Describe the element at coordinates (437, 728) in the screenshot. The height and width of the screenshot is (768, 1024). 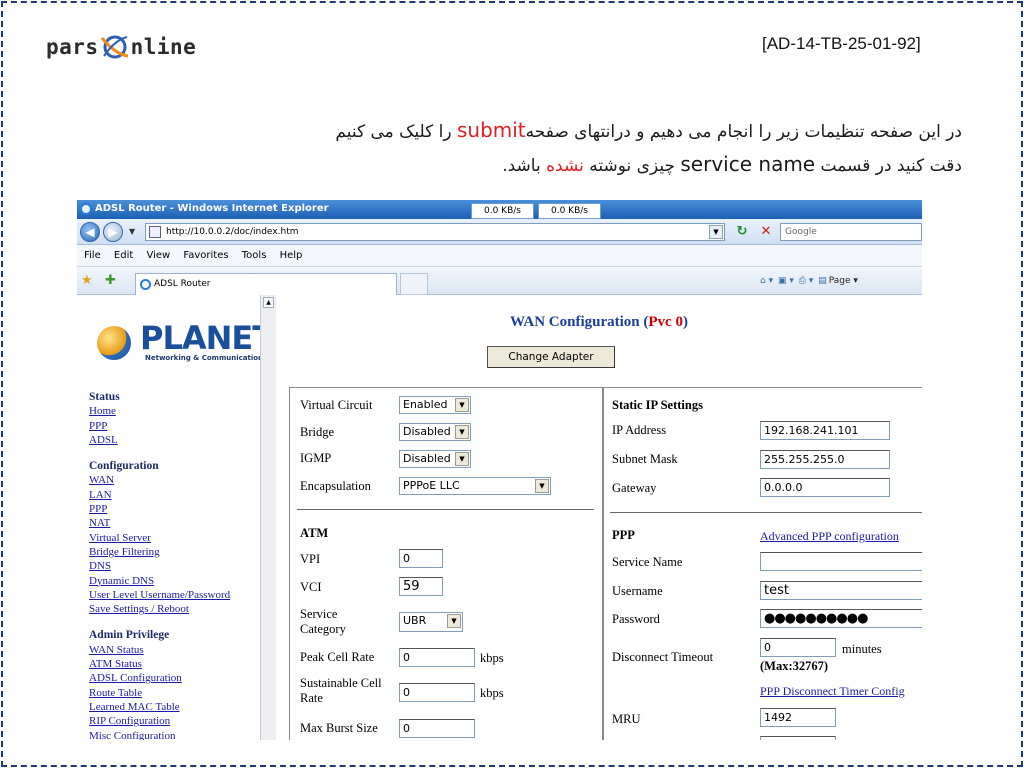
I see `max-burst-size-input: 0` at that location.